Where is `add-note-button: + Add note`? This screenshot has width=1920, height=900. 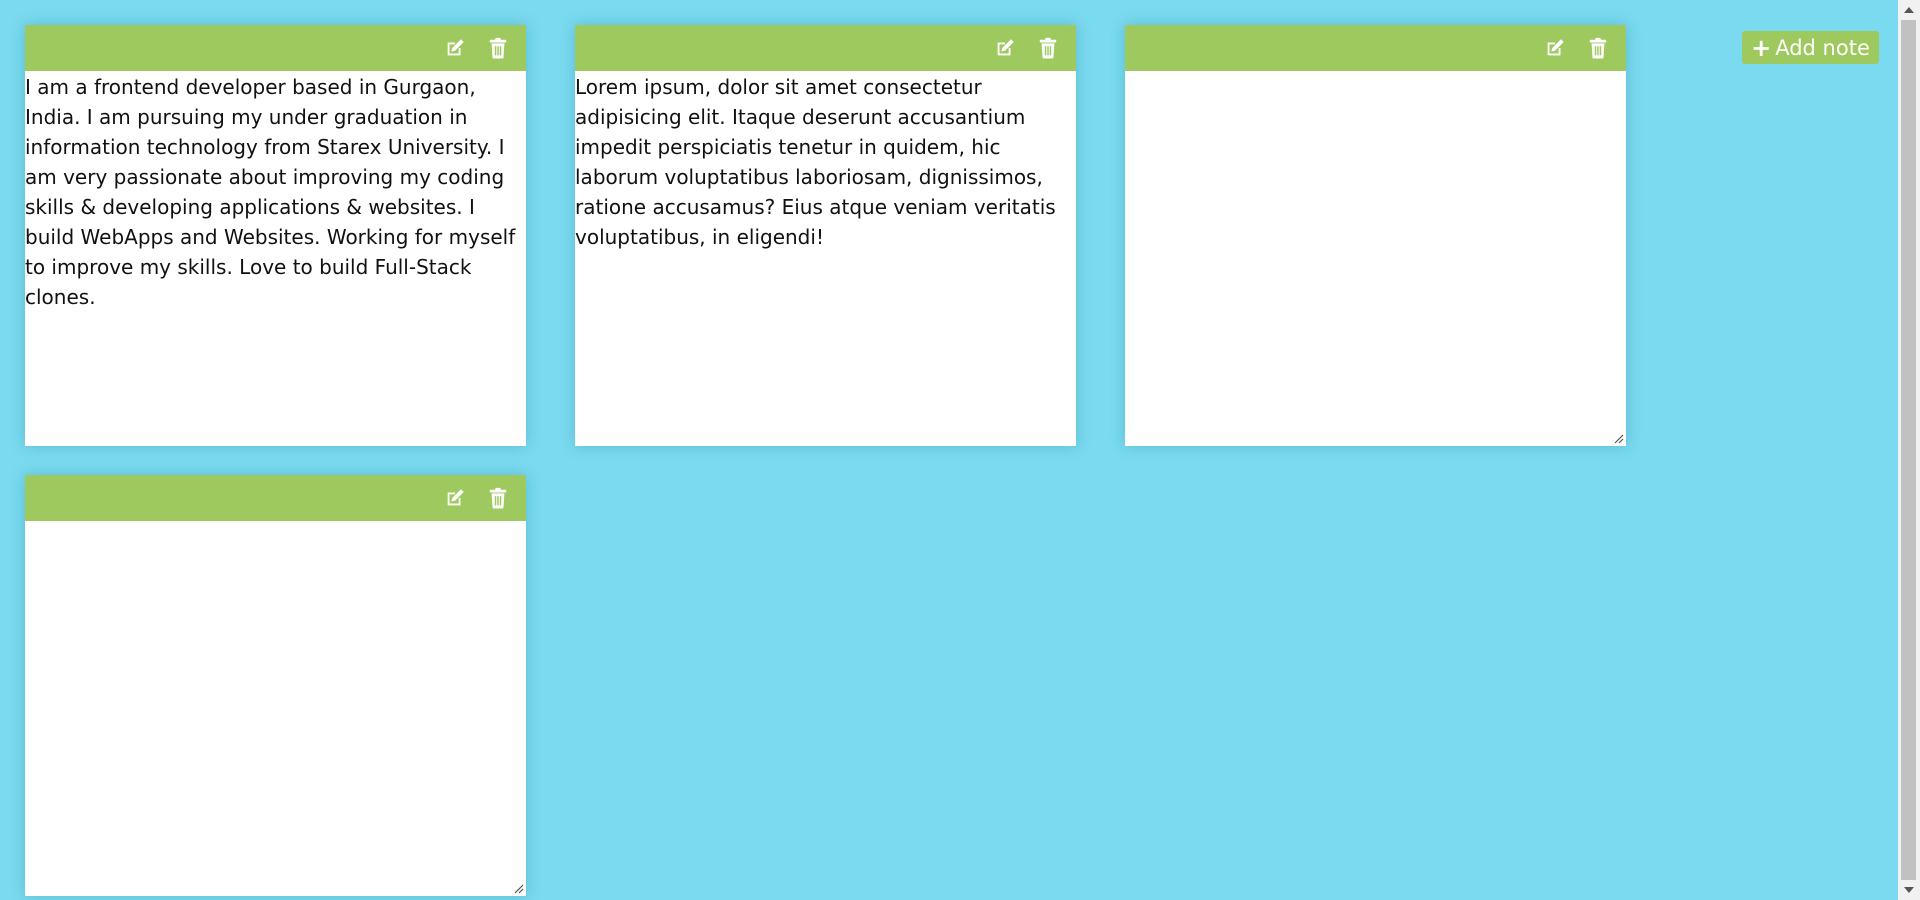
add-note-button: + Add note is located at coordinates (1810, 47).